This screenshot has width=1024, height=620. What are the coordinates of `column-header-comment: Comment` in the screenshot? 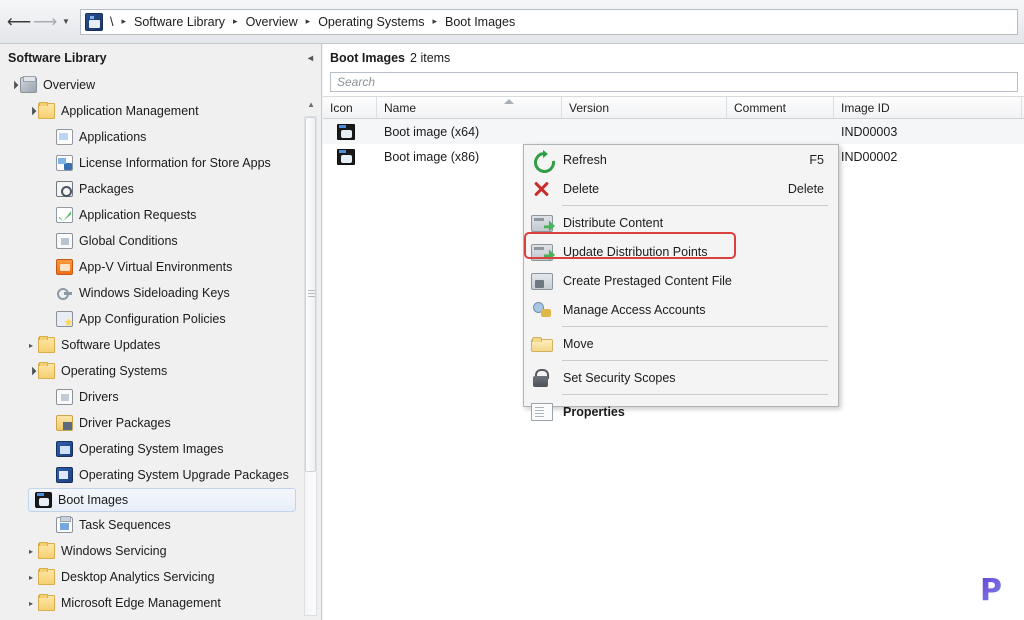 It's located at (780, 107).